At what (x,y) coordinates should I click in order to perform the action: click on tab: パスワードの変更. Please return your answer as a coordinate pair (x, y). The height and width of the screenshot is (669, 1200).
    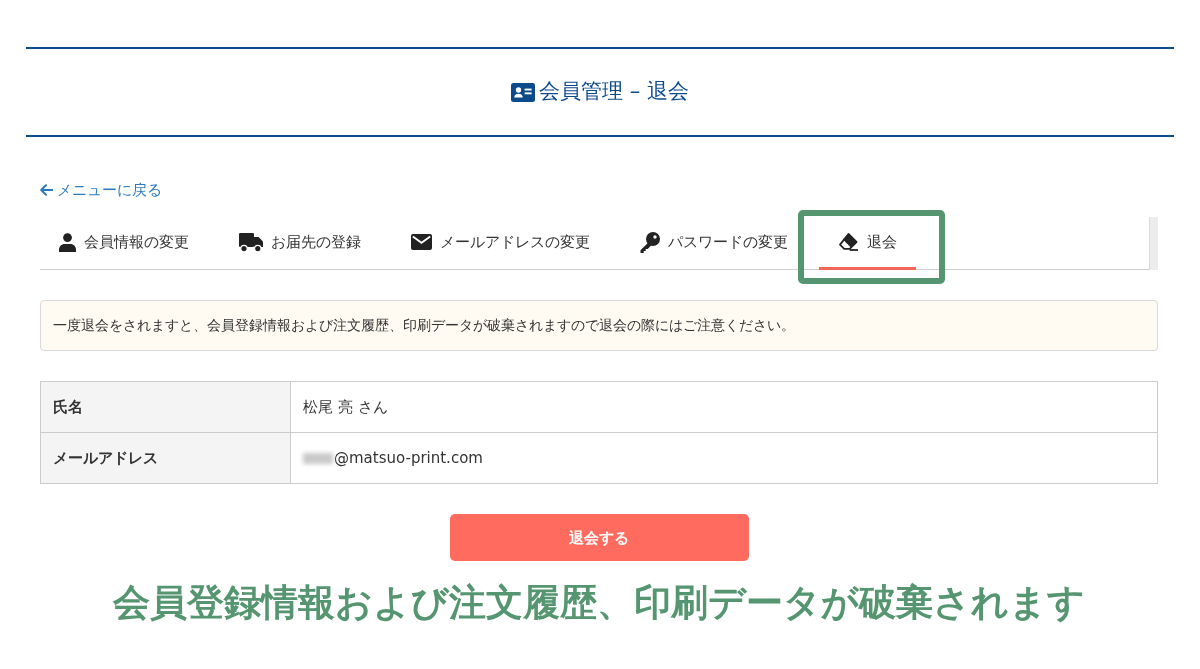
    Looking at the image, I should click on (714, 244).